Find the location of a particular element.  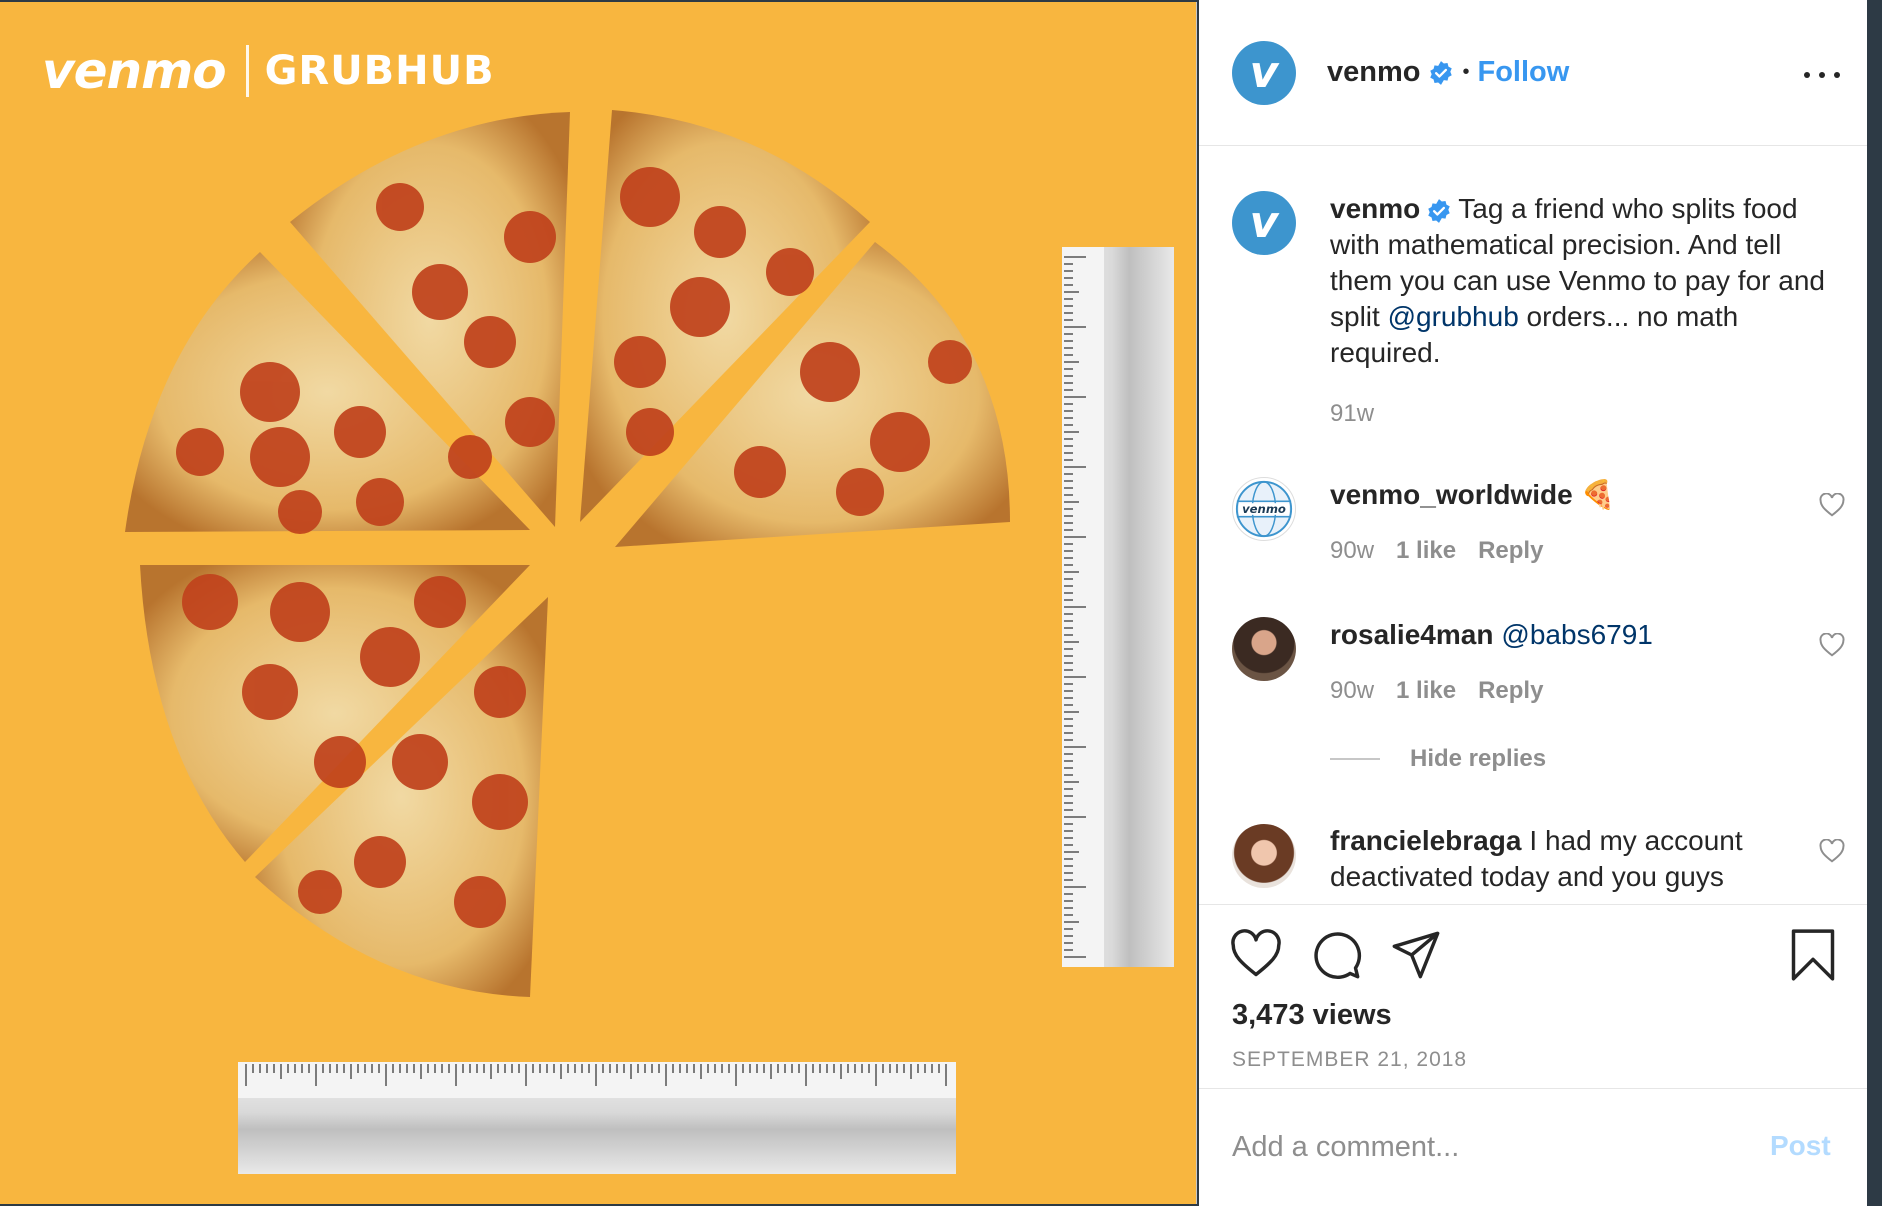

comment-1-meta: 90w 1 like Reply is located at coordinates (1447, 551).